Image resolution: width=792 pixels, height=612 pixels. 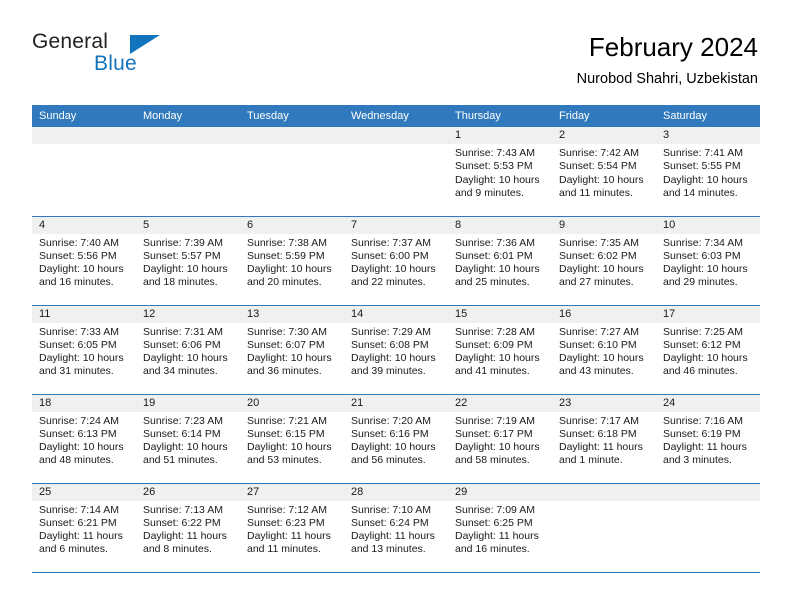 I want to click on sunset-text: Sunset: 6:08 PM, so click(x=390, y=344).